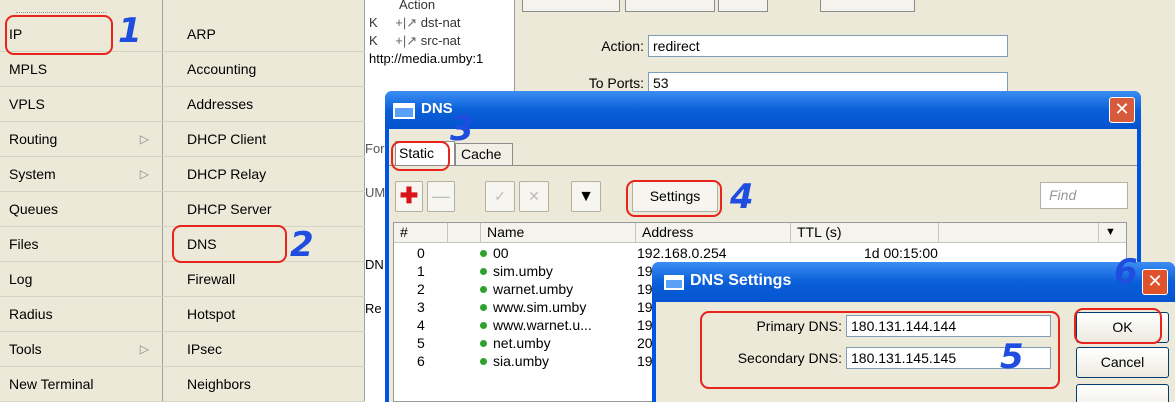 This screenshot has height=402, width=1175. Describe the element at coordinates (1012, 357) in the screenshot. I see `step-5-label: 5` at that location.